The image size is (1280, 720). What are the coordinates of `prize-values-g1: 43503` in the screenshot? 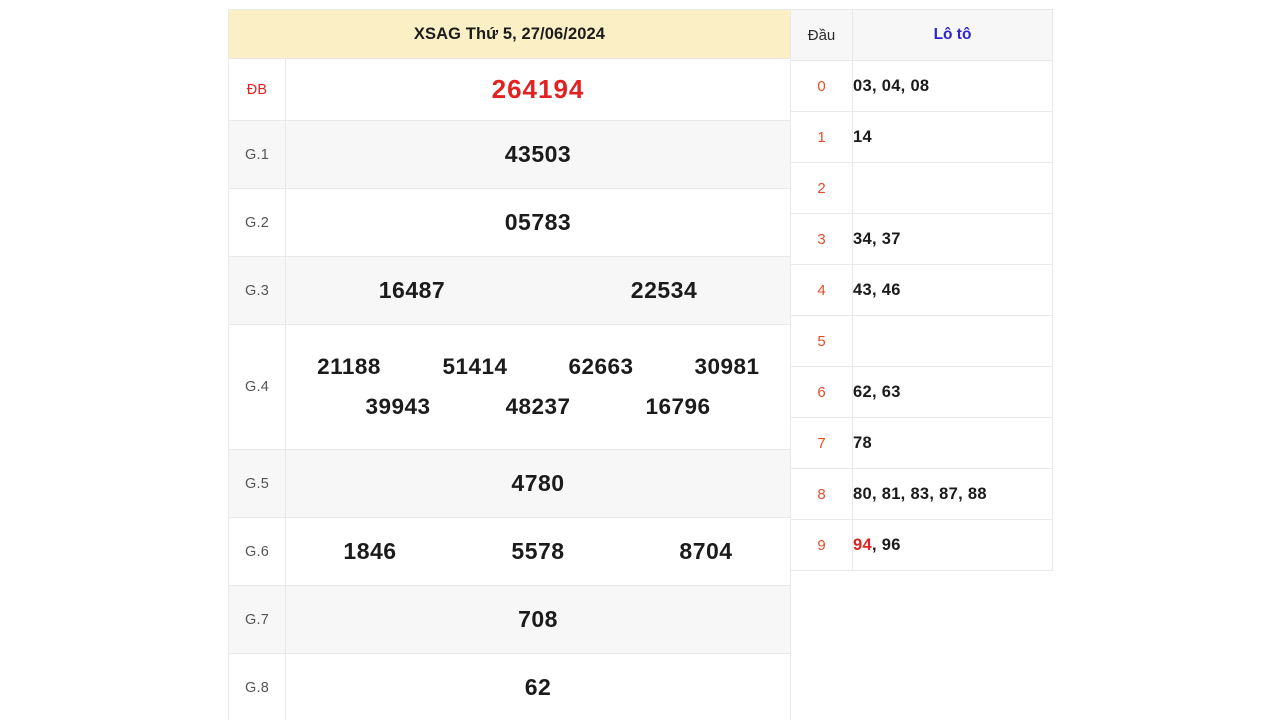 It's located at (538, 154).